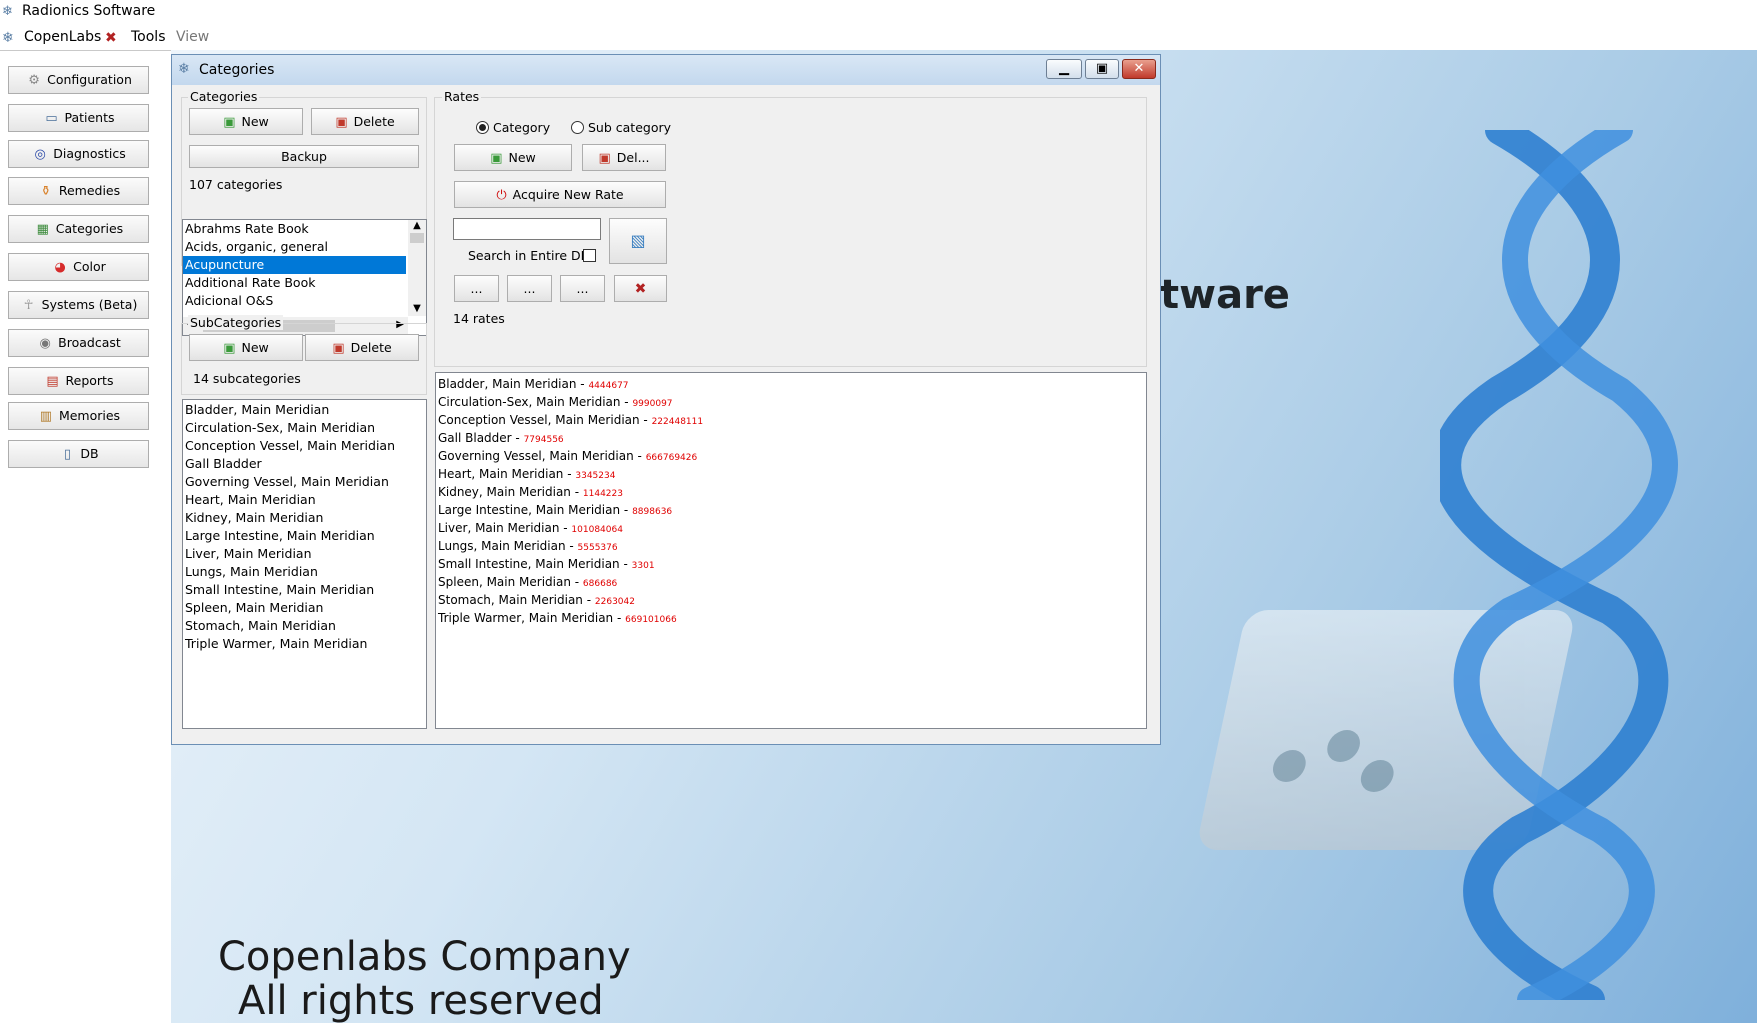 This screenshot has height=1024, width=1757. I want to click on sidebar-item-label: Diagnostics, so click(89, 153).